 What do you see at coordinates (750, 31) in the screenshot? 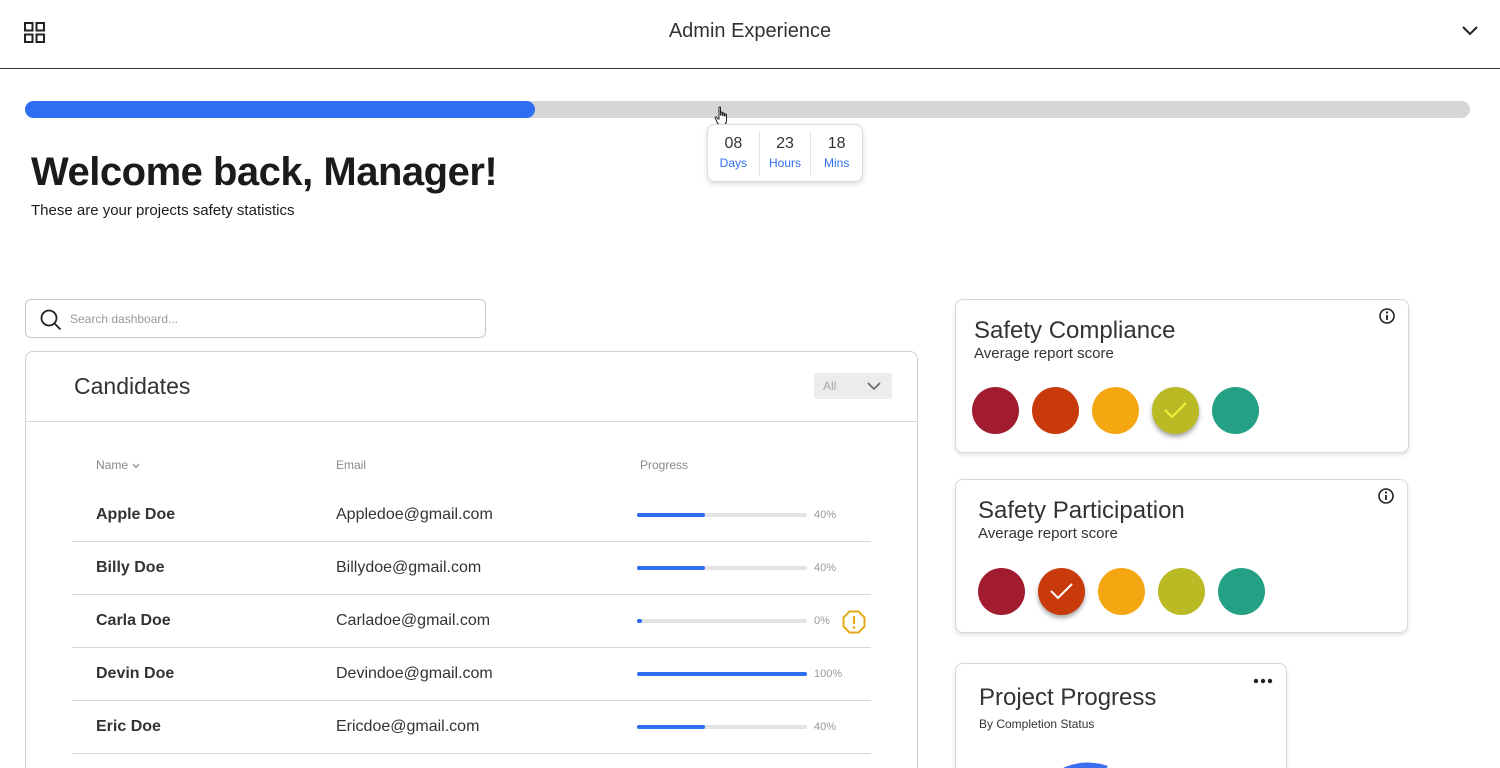
I see `app-title: Admin Experience` at bounding box center [750, 31].